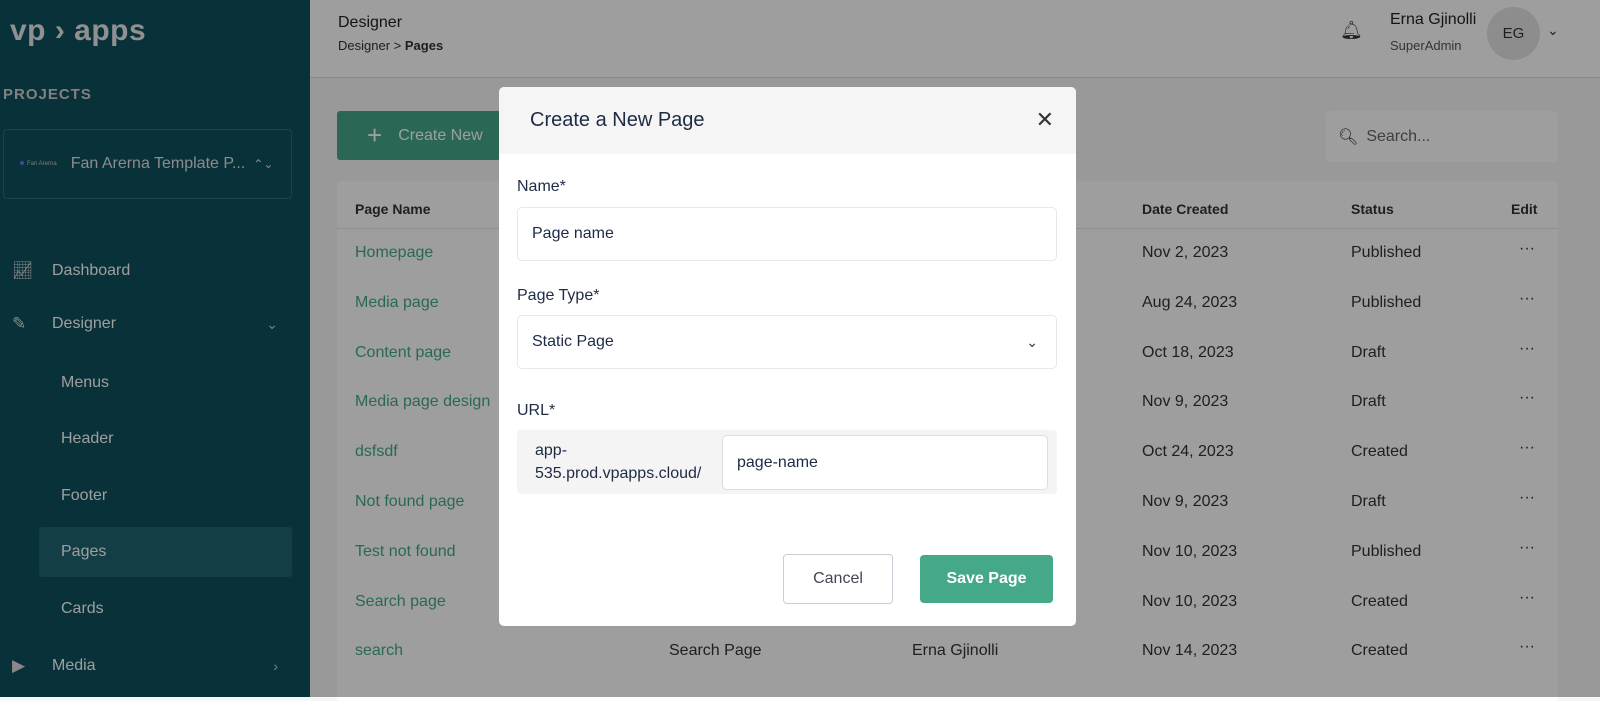 The width and height of the screenshot is (1600, 701). What do you see at coordinates (558, 295) in the screenshot?
I see `page-type-label: Page Type*` at bounding box center [558, 295].